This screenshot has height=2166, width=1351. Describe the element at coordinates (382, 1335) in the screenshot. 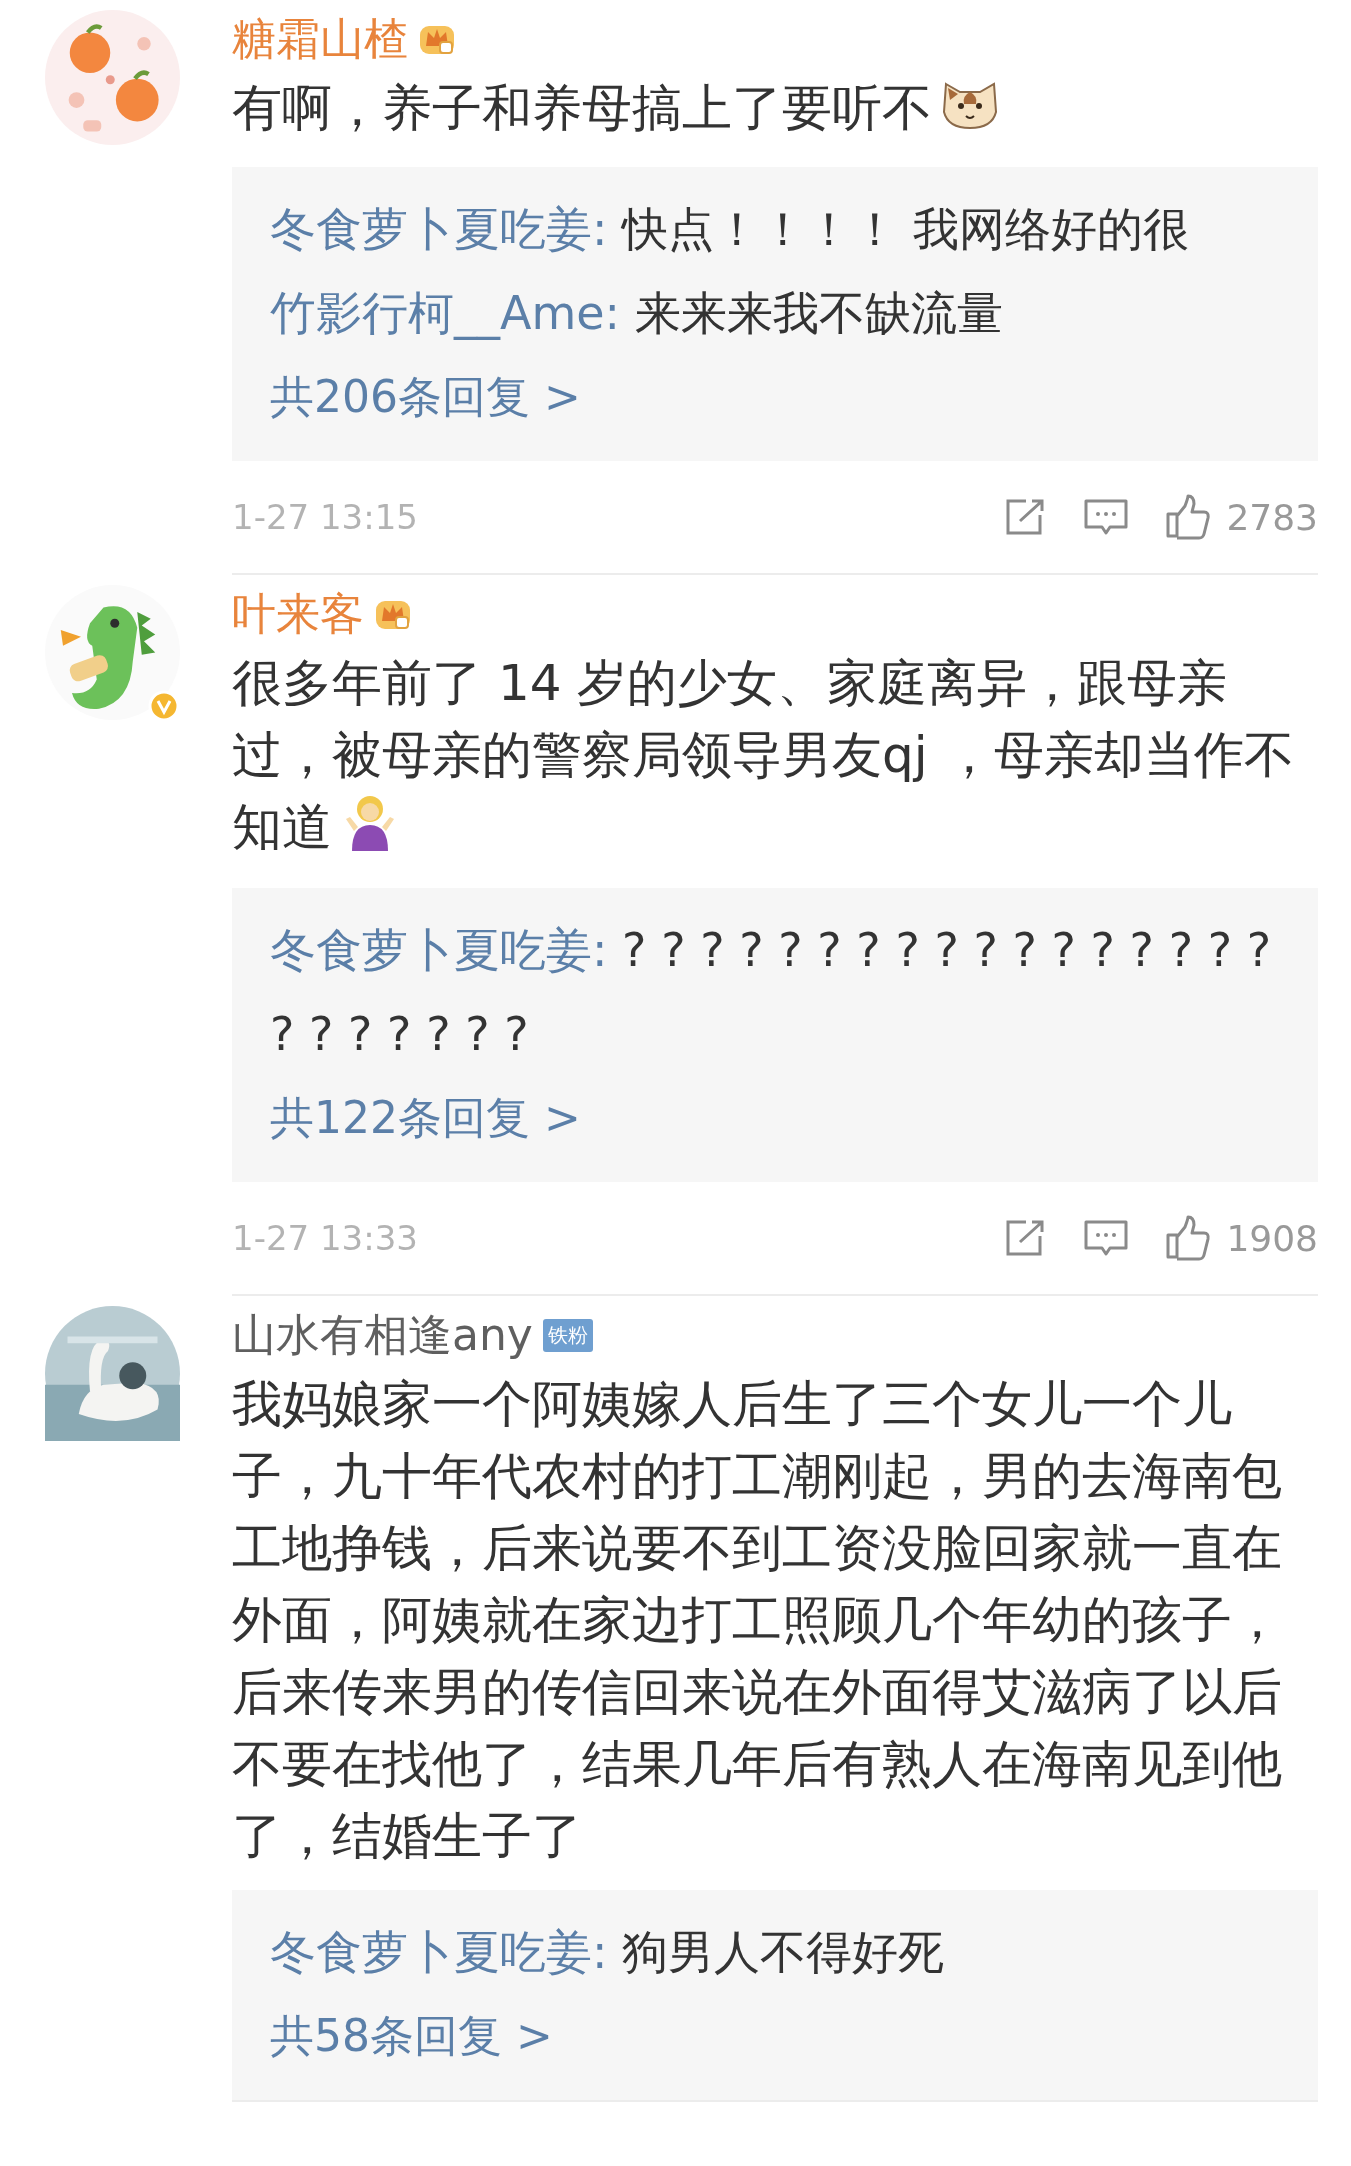

I see `user-name: 山水有相逢any` at that location.